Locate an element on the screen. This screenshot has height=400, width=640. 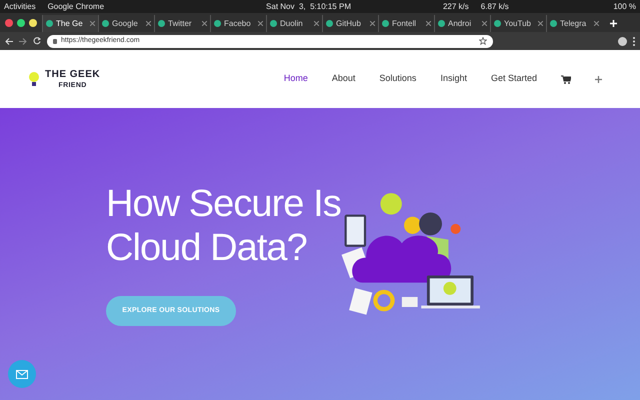
tab-title: Duolin is located at coordinates (291, 24).